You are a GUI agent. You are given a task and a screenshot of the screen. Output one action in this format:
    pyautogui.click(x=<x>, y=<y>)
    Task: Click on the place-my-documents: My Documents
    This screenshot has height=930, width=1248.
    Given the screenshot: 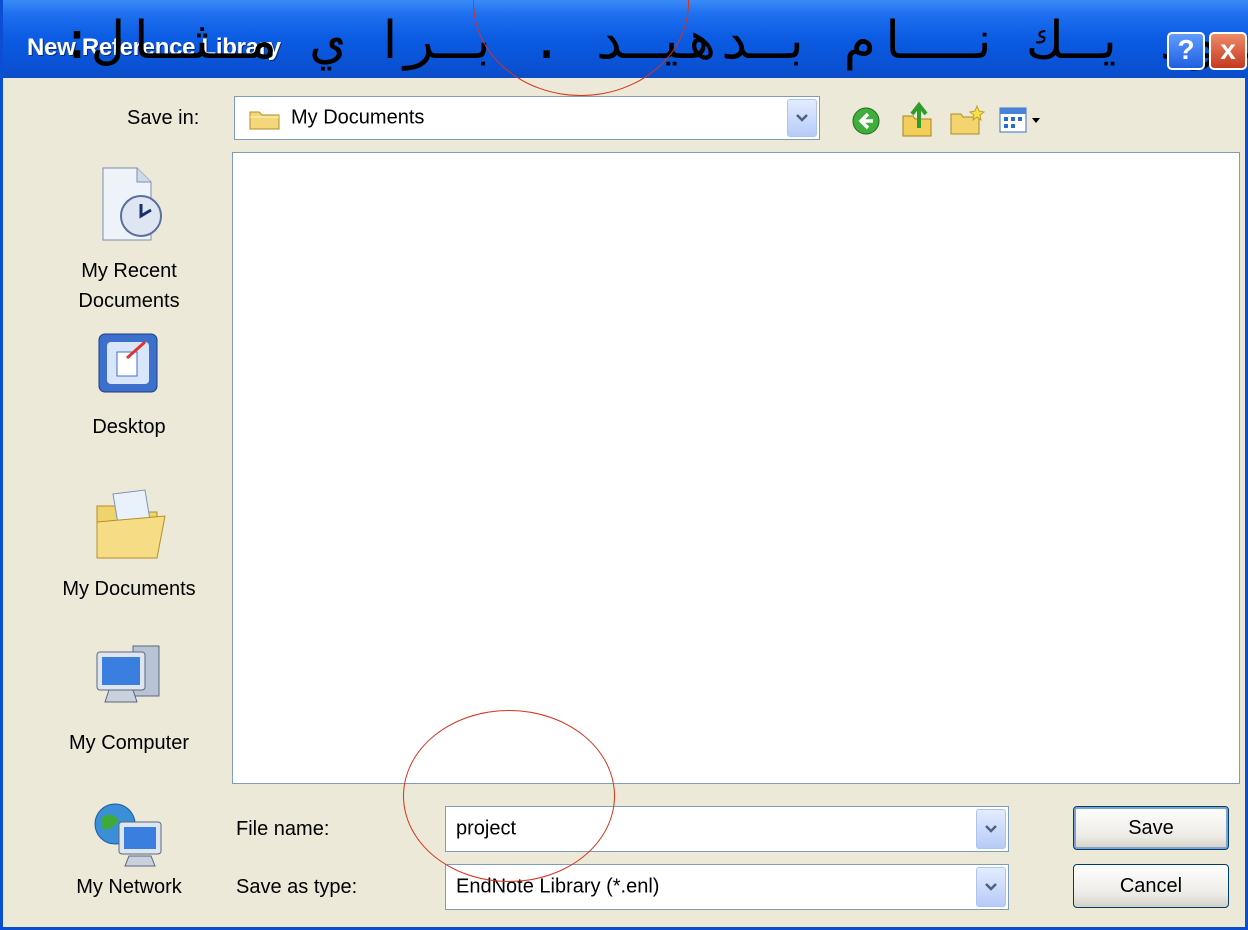 What is the action you would take?
    pyautogui.click(x=129, y=545)
    